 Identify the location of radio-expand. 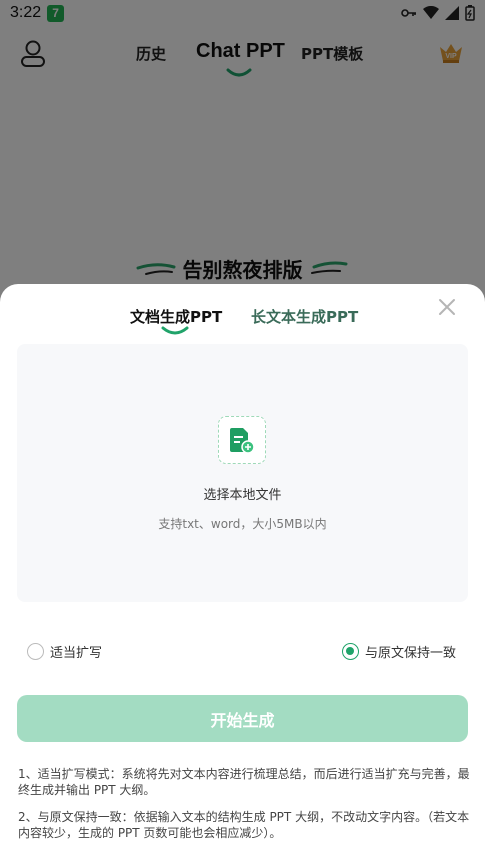
(35, 651).